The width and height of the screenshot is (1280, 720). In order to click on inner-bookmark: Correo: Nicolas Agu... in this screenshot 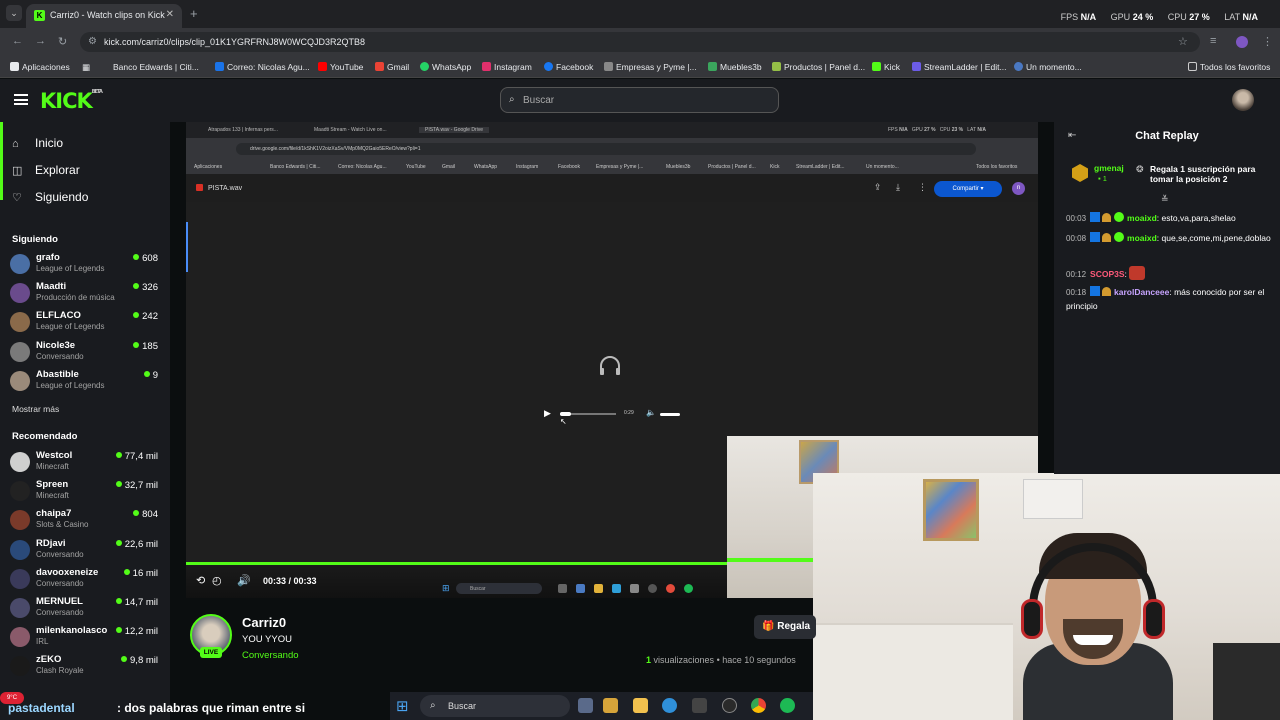, I will do `click(362, 167)`.